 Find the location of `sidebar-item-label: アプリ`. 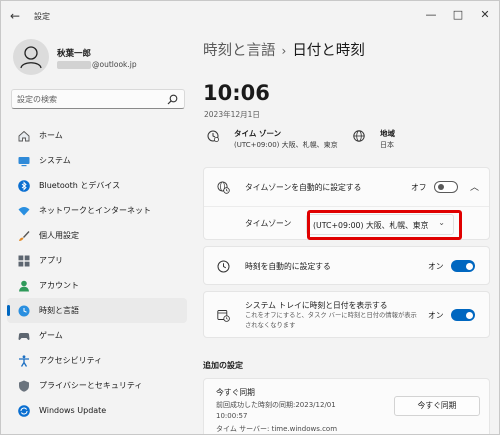

sidebar-item-label: アプリ is located at coordinates (51, 260).